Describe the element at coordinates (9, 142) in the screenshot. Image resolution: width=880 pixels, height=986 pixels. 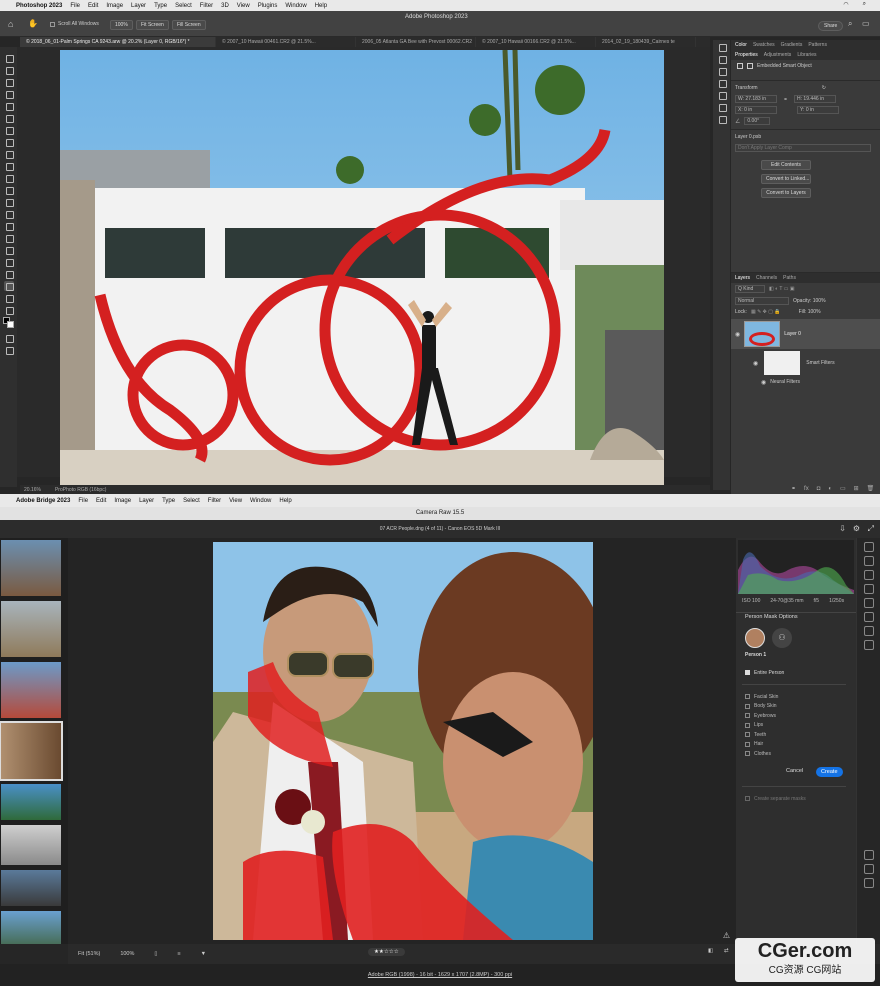
I see `healing-brush-icon` at that location.